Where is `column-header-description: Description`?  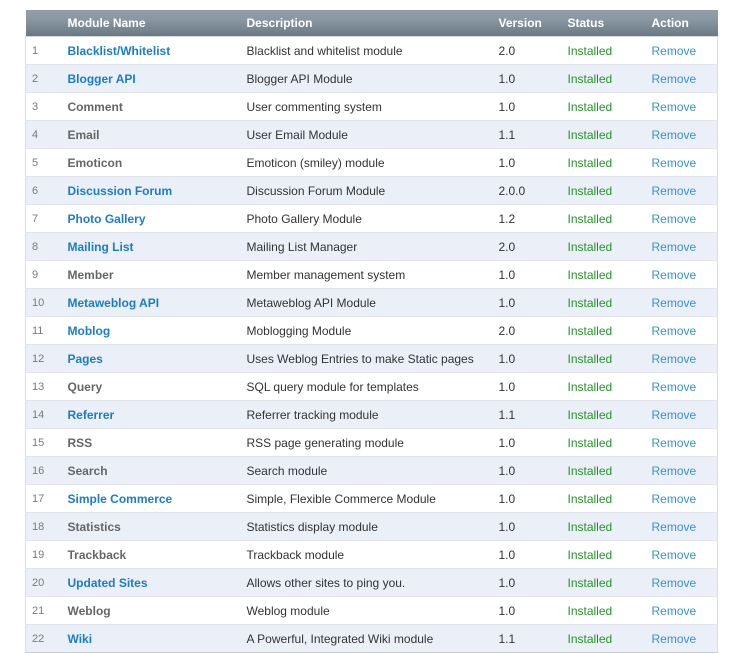 column-header-description: Description is located at coordinates (367, 23).